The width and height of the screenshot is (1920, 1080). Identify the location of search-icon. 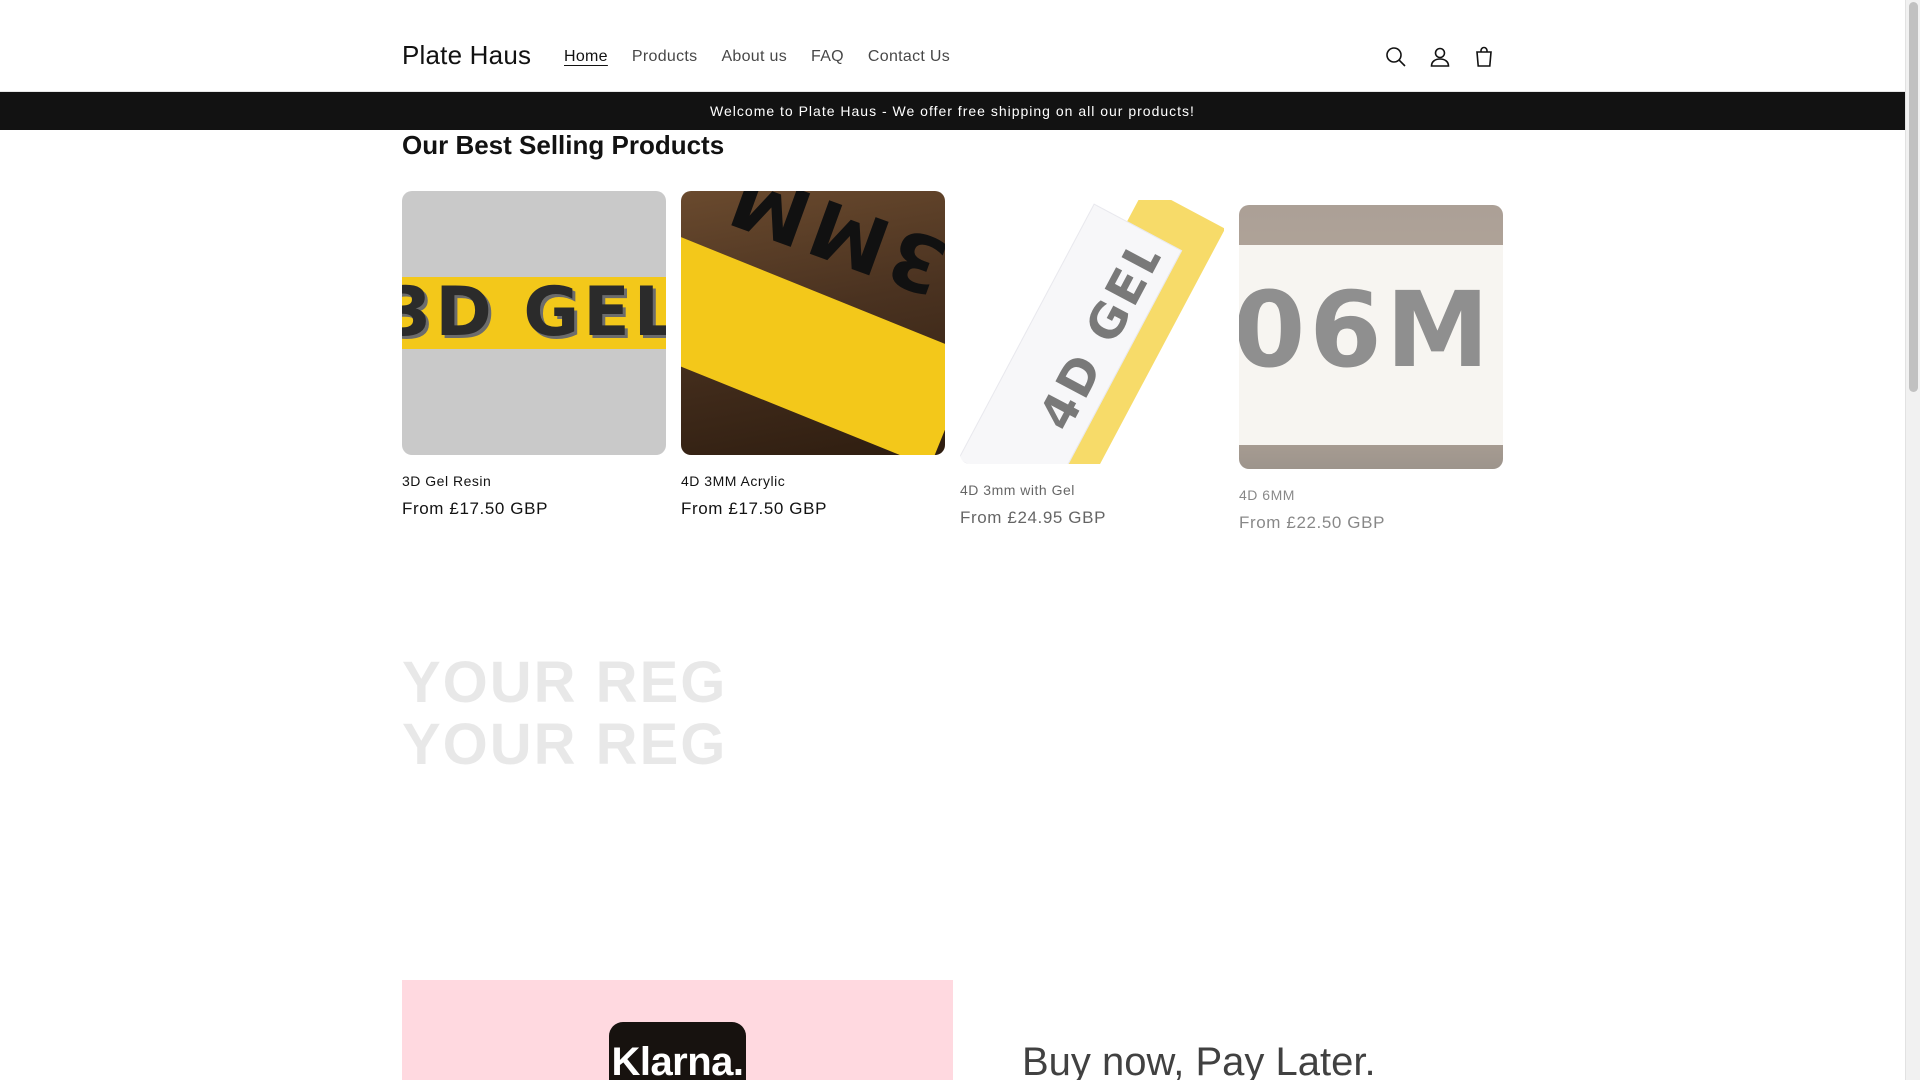
(1396, 57).